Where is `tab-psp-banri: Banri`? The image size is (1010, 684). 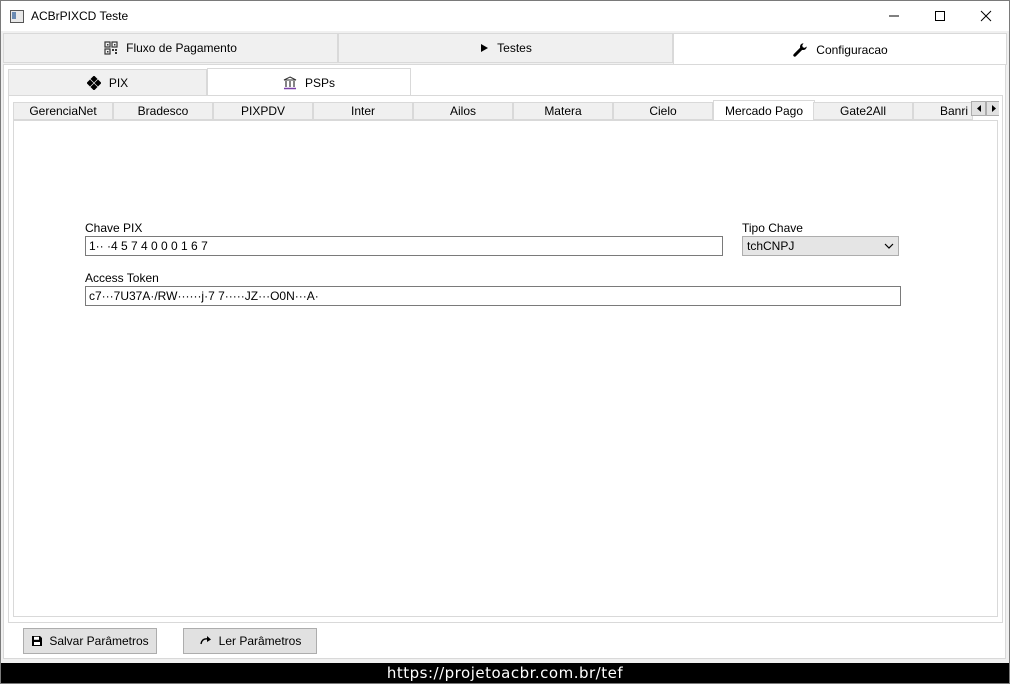 tab-psp-banri: Banri is located at coordinates (943, 111).